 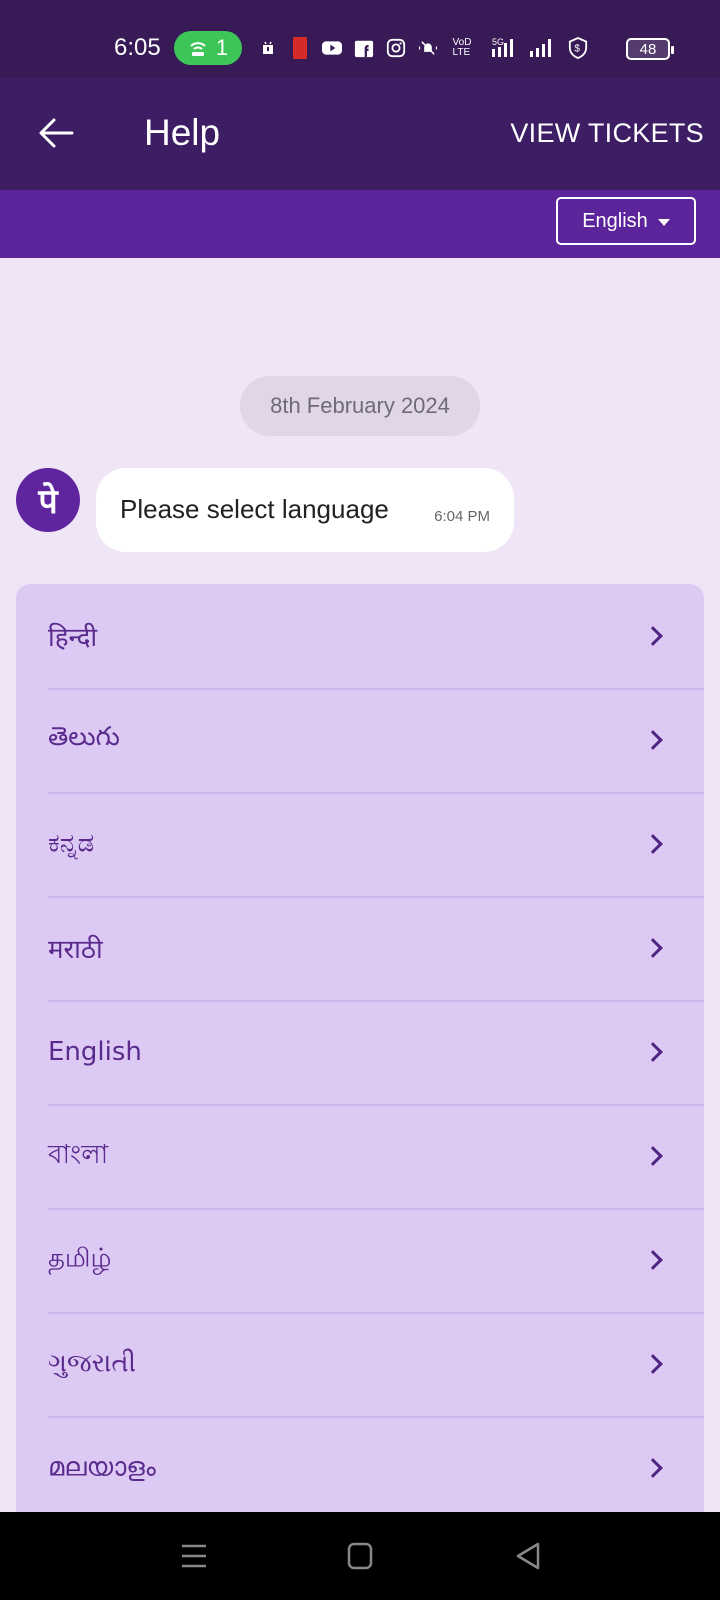 What do you see at coordinates (615, 220) in the screenshot?
I see `language-dropdown-value: English` at bounding box center [615, 220].